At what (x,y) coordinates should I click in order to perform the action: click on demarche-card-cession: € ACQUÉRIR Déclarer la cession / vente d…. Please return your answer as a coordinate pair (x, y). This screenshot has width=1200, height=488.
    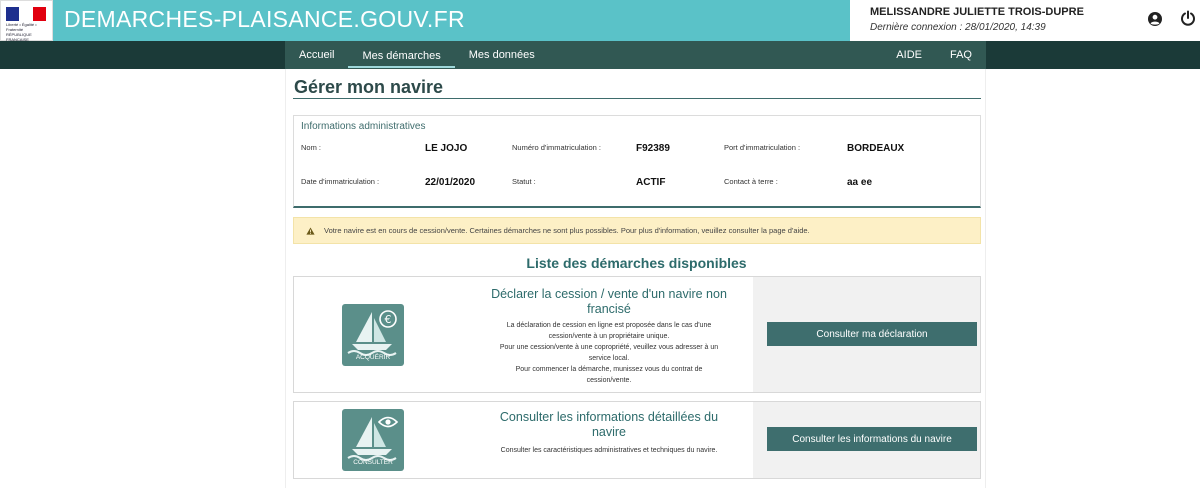
    Looking at the image, I should click on (637, 334).